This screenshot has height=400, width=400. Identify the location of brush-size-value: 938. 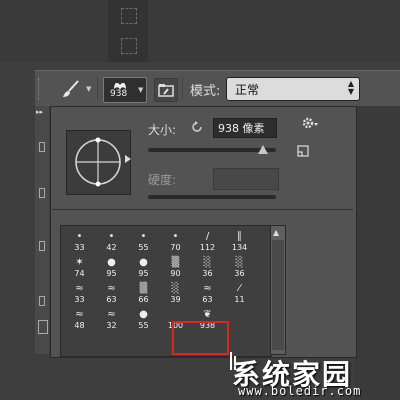
(119, 94).